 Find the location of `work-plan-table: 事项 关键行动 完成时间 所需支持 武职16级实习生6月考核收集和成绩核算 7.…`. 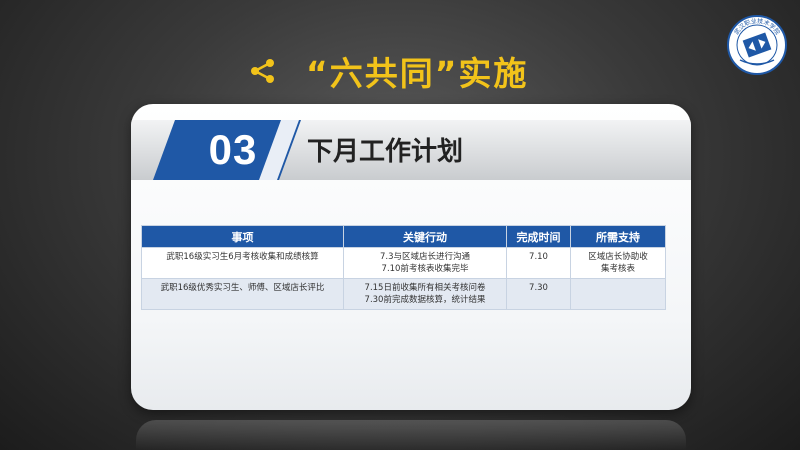

work-plan-table: 事项 关键行动 完成时间 所需支持 武职16级实习生6月考核收集和成绩核算 7.… is located at coordinates (403, 267).